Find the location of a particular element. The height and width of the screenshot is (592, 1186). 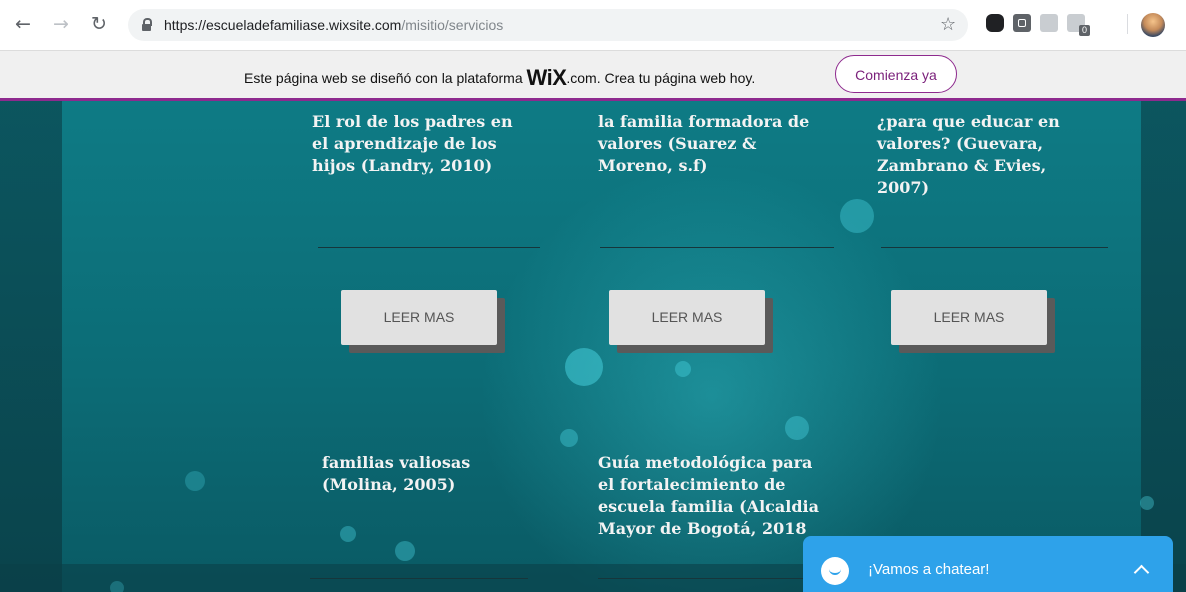

card-title-line: Guía metodológica para is located at coordinates (705, 462).